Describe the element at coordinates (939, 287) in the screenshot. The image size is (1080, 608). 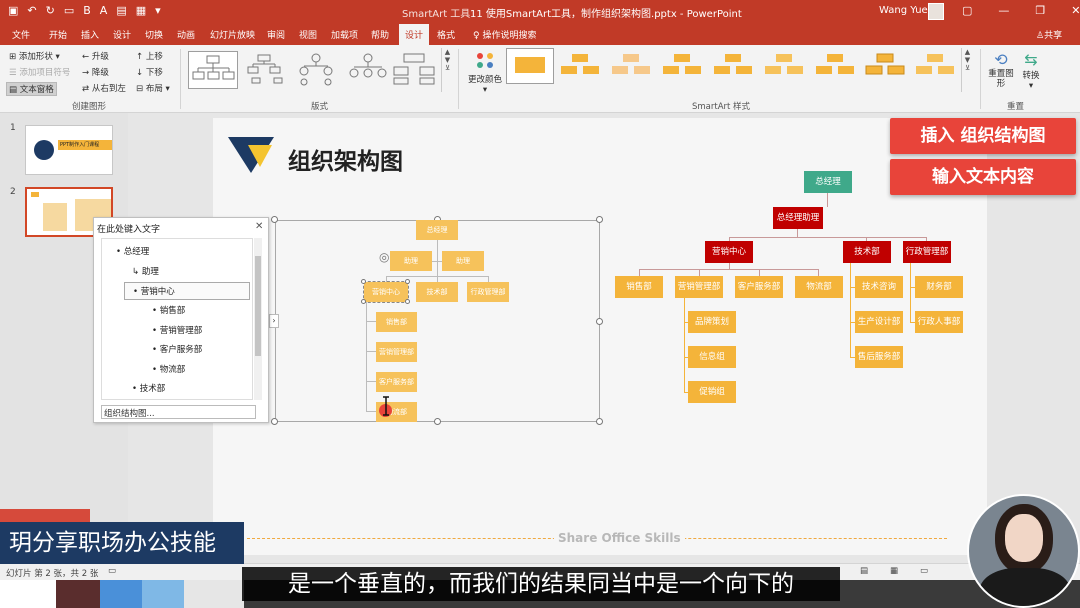
I see `org-node-admin-child: 财务部` at that location.